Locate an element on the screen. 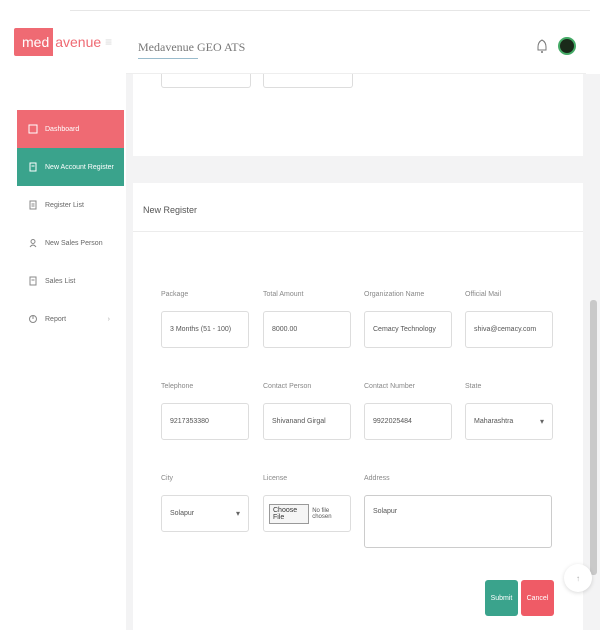  file-status: No file chosen is located at coordinates (322, 513).